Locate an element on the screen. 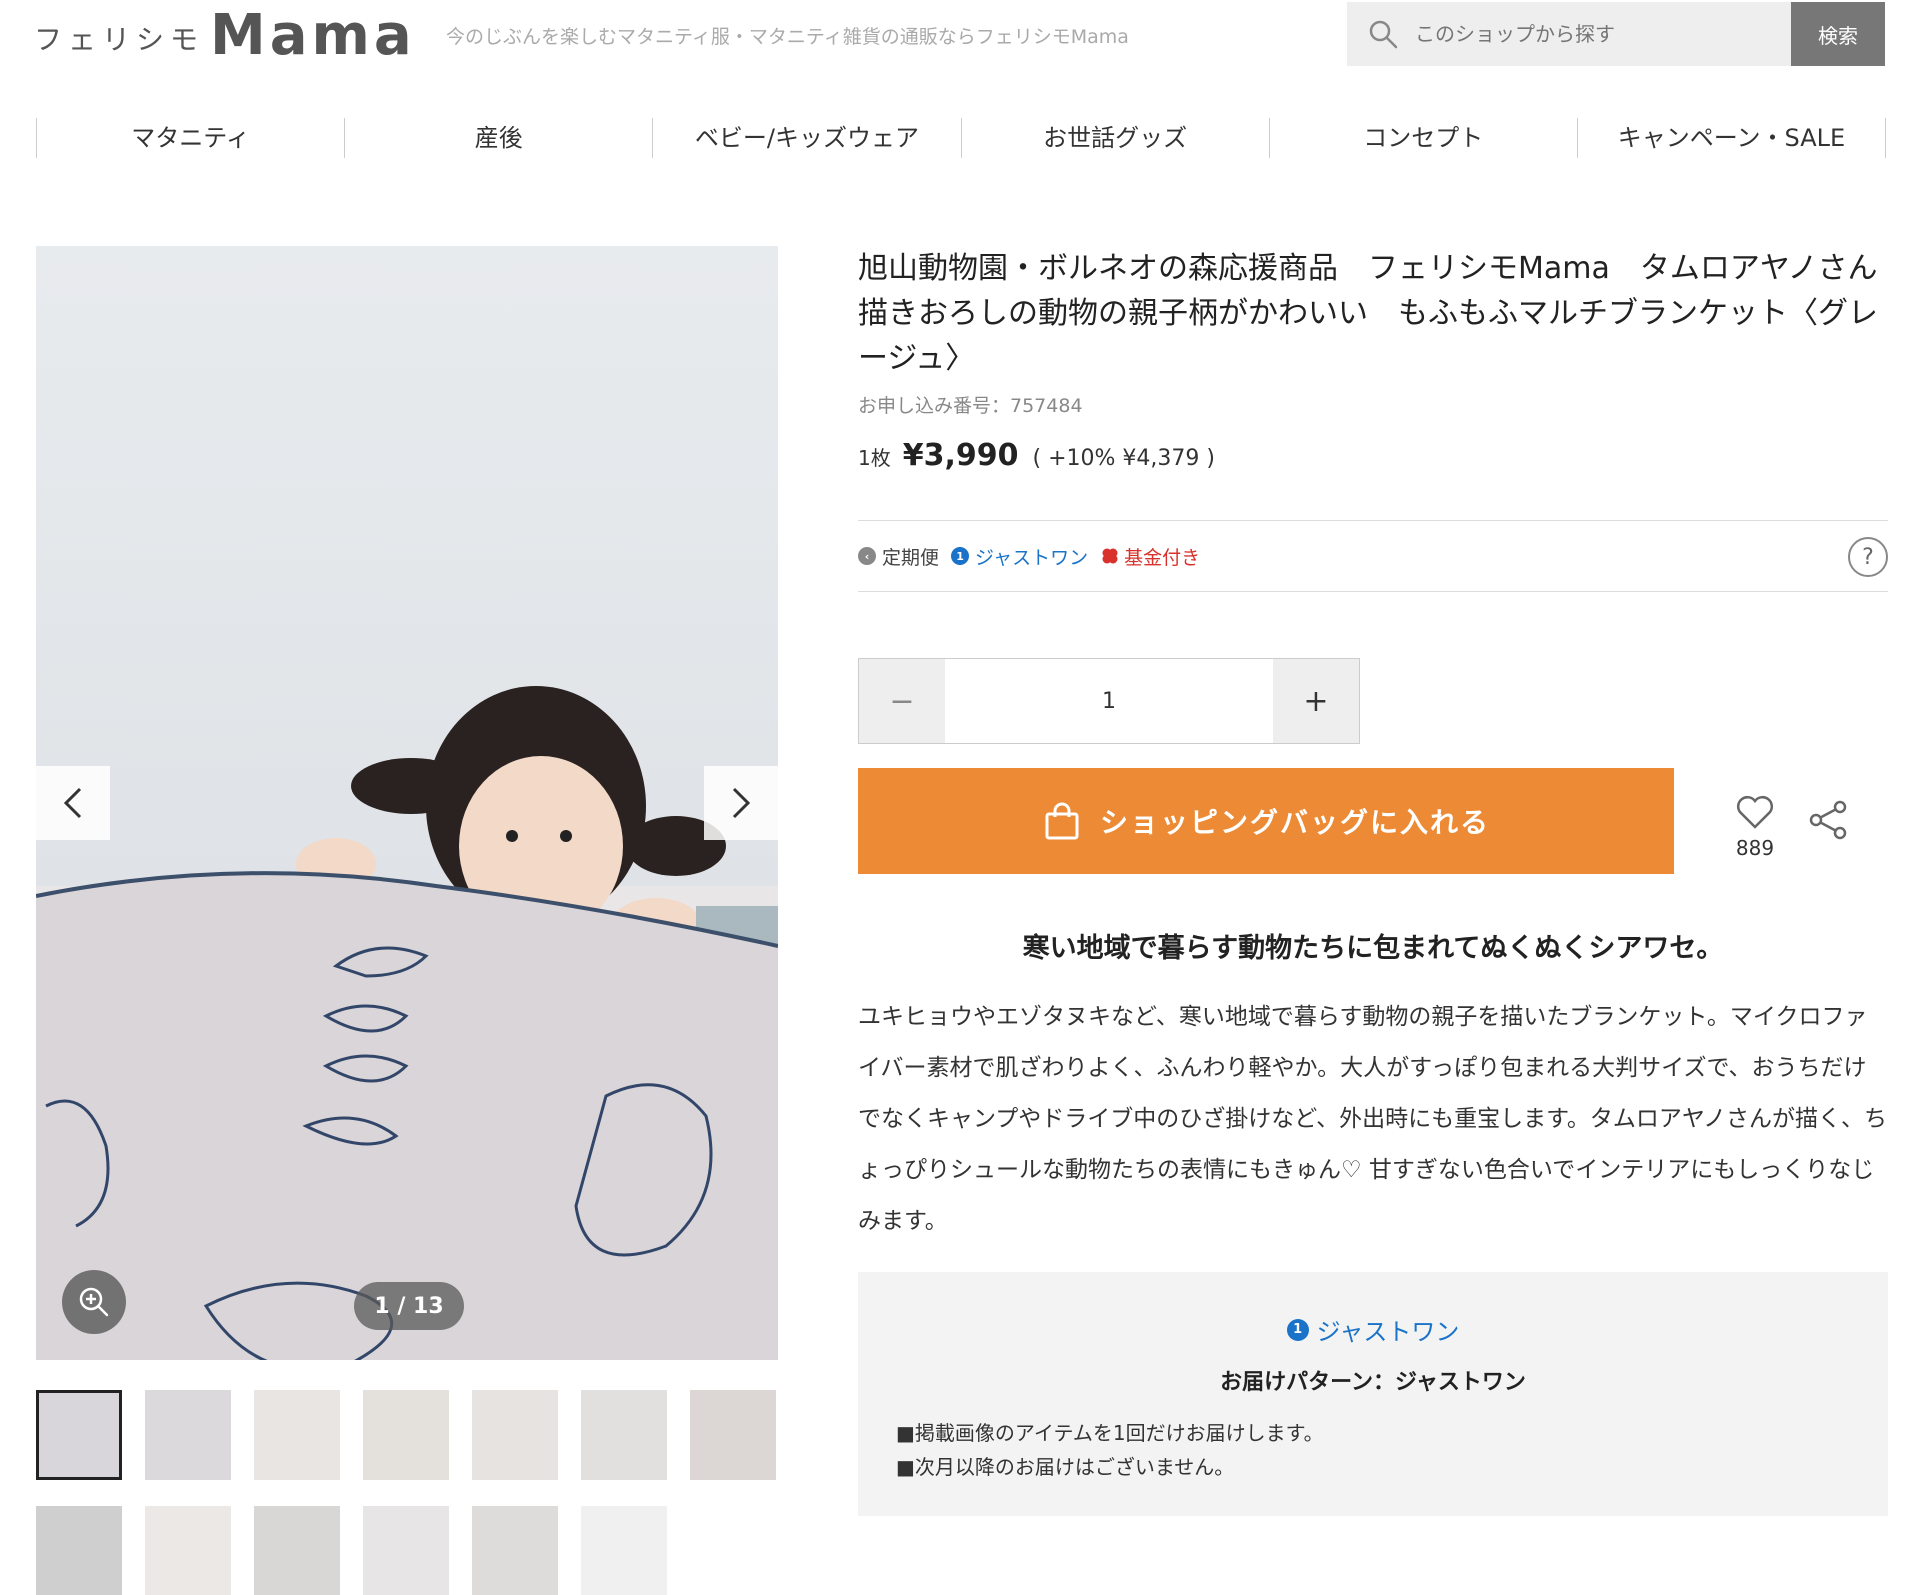 The image size is (1920, 1595). heart-icon is located at coordinates (1755, 812).